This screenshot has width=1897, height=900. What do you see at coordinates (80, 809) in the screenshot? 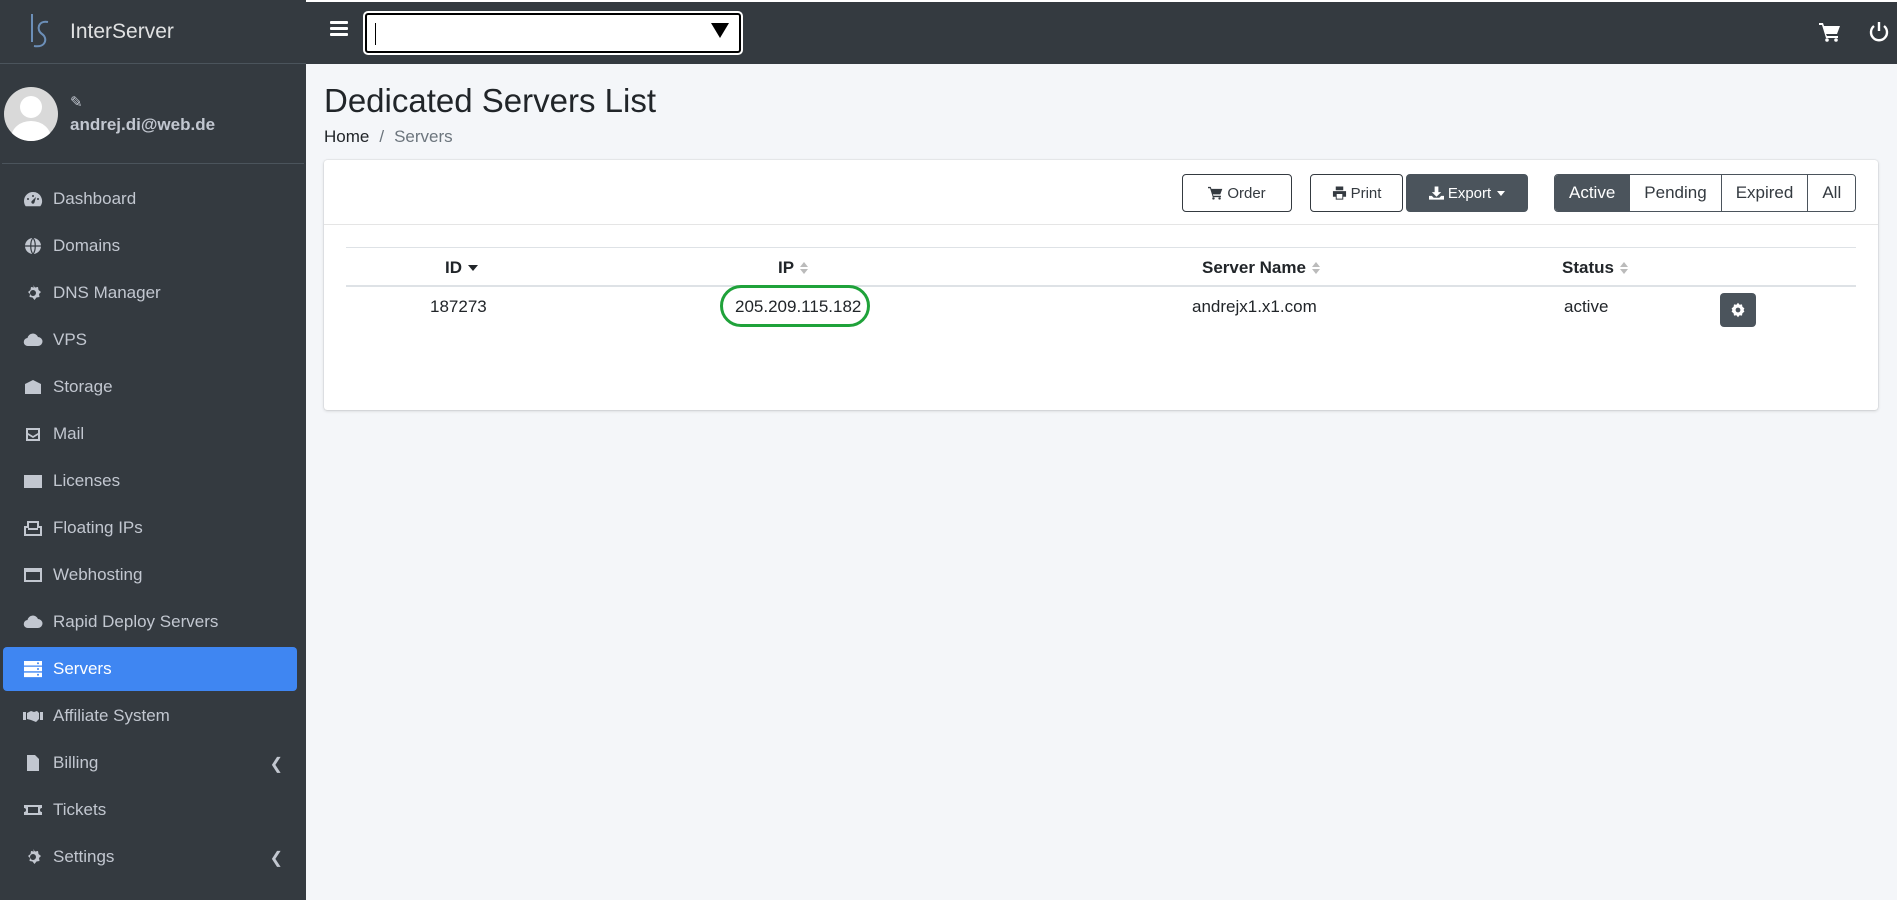
I see `sidebar-item-label: Tickets` at bounding box center [80, 809].